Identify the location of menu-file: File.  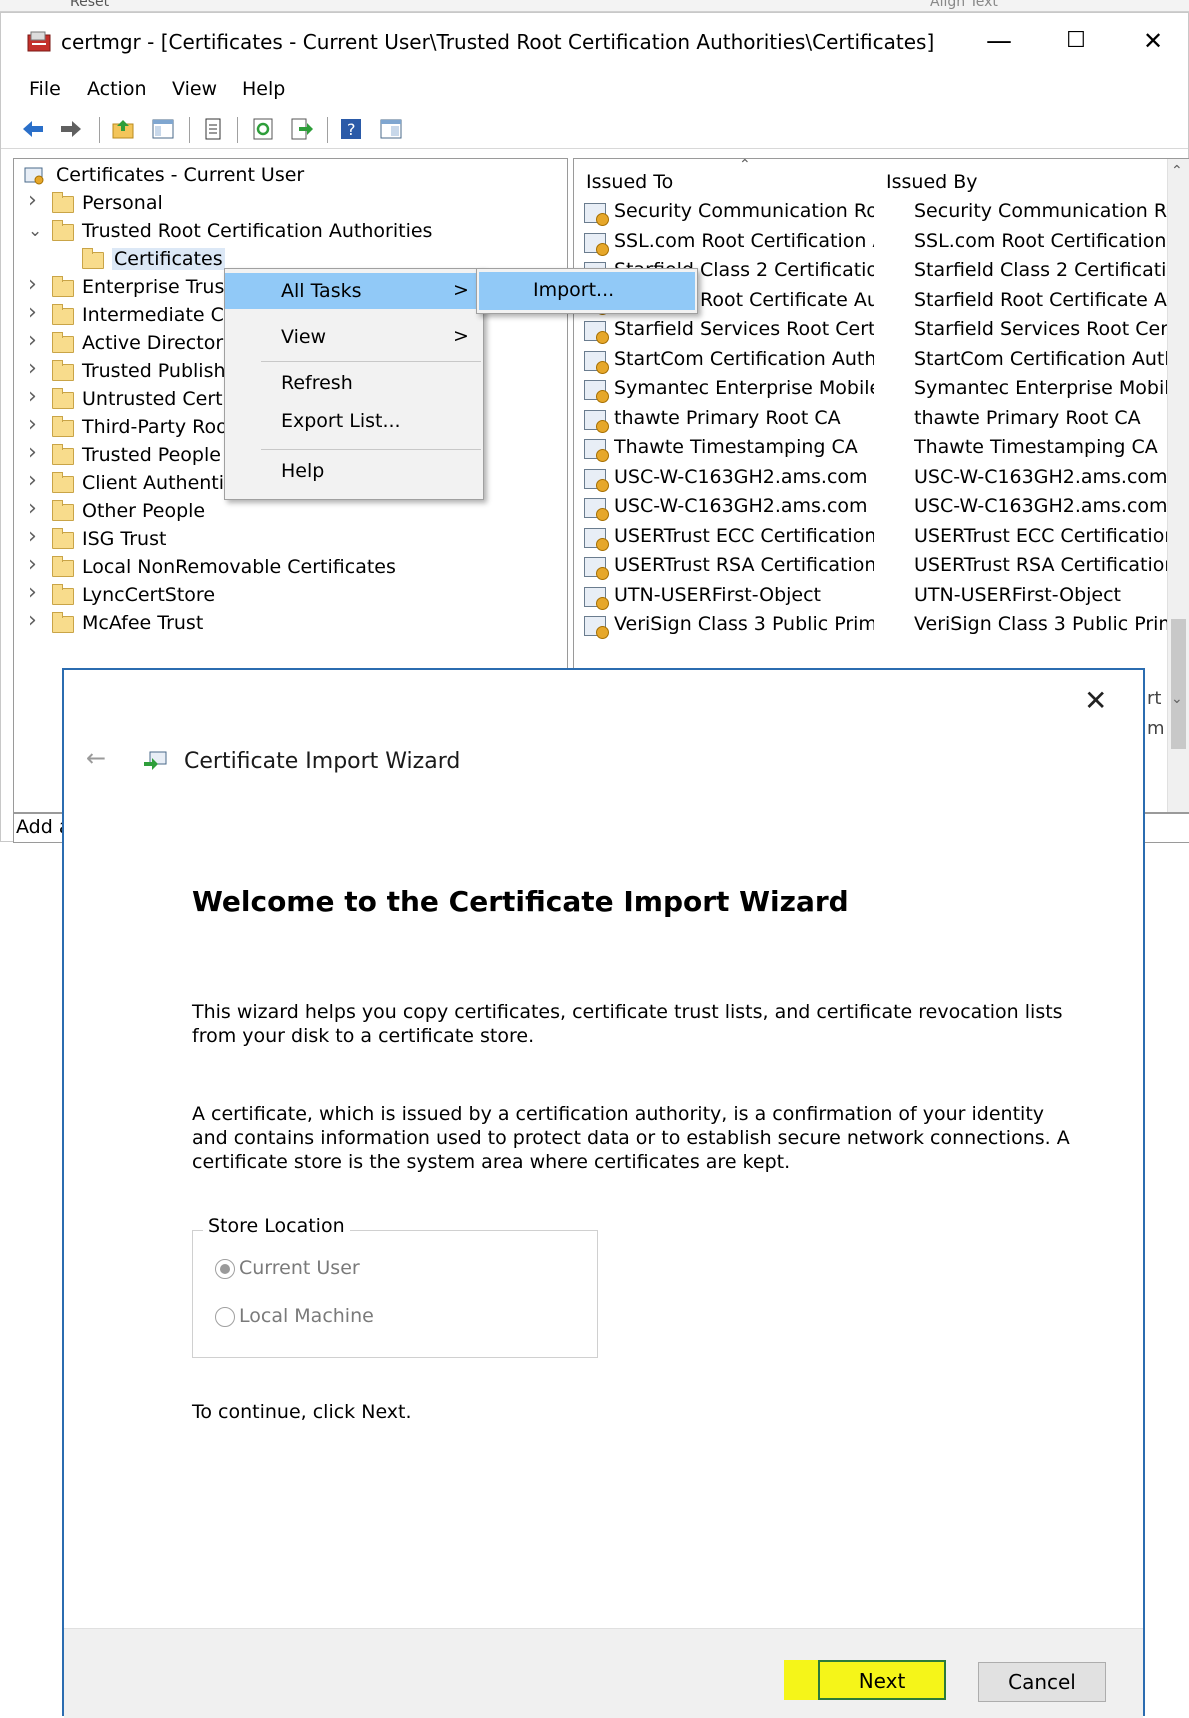
(45, 89).